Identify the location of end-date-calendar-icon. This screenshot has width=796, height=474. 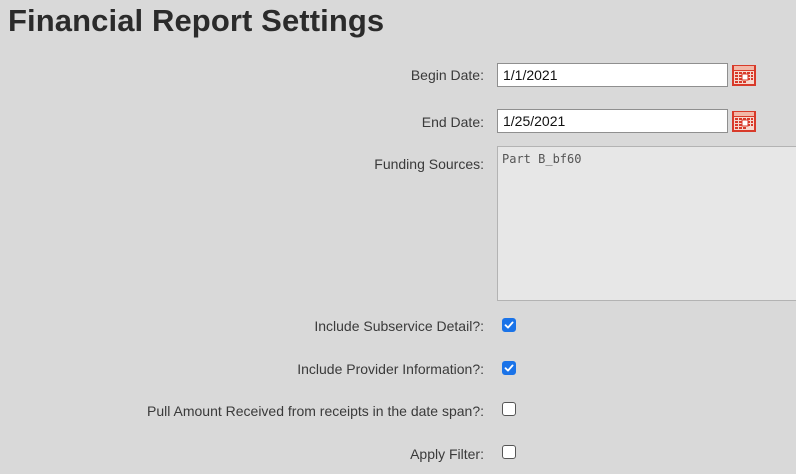
(745, 121).